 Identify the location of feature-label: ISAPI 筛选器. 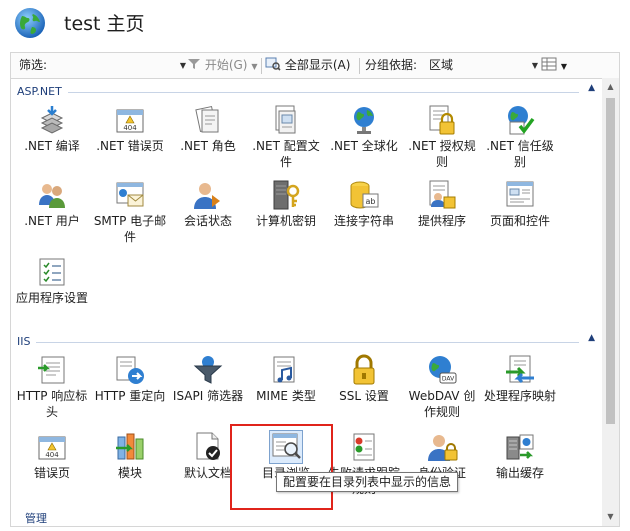
(208, 396).